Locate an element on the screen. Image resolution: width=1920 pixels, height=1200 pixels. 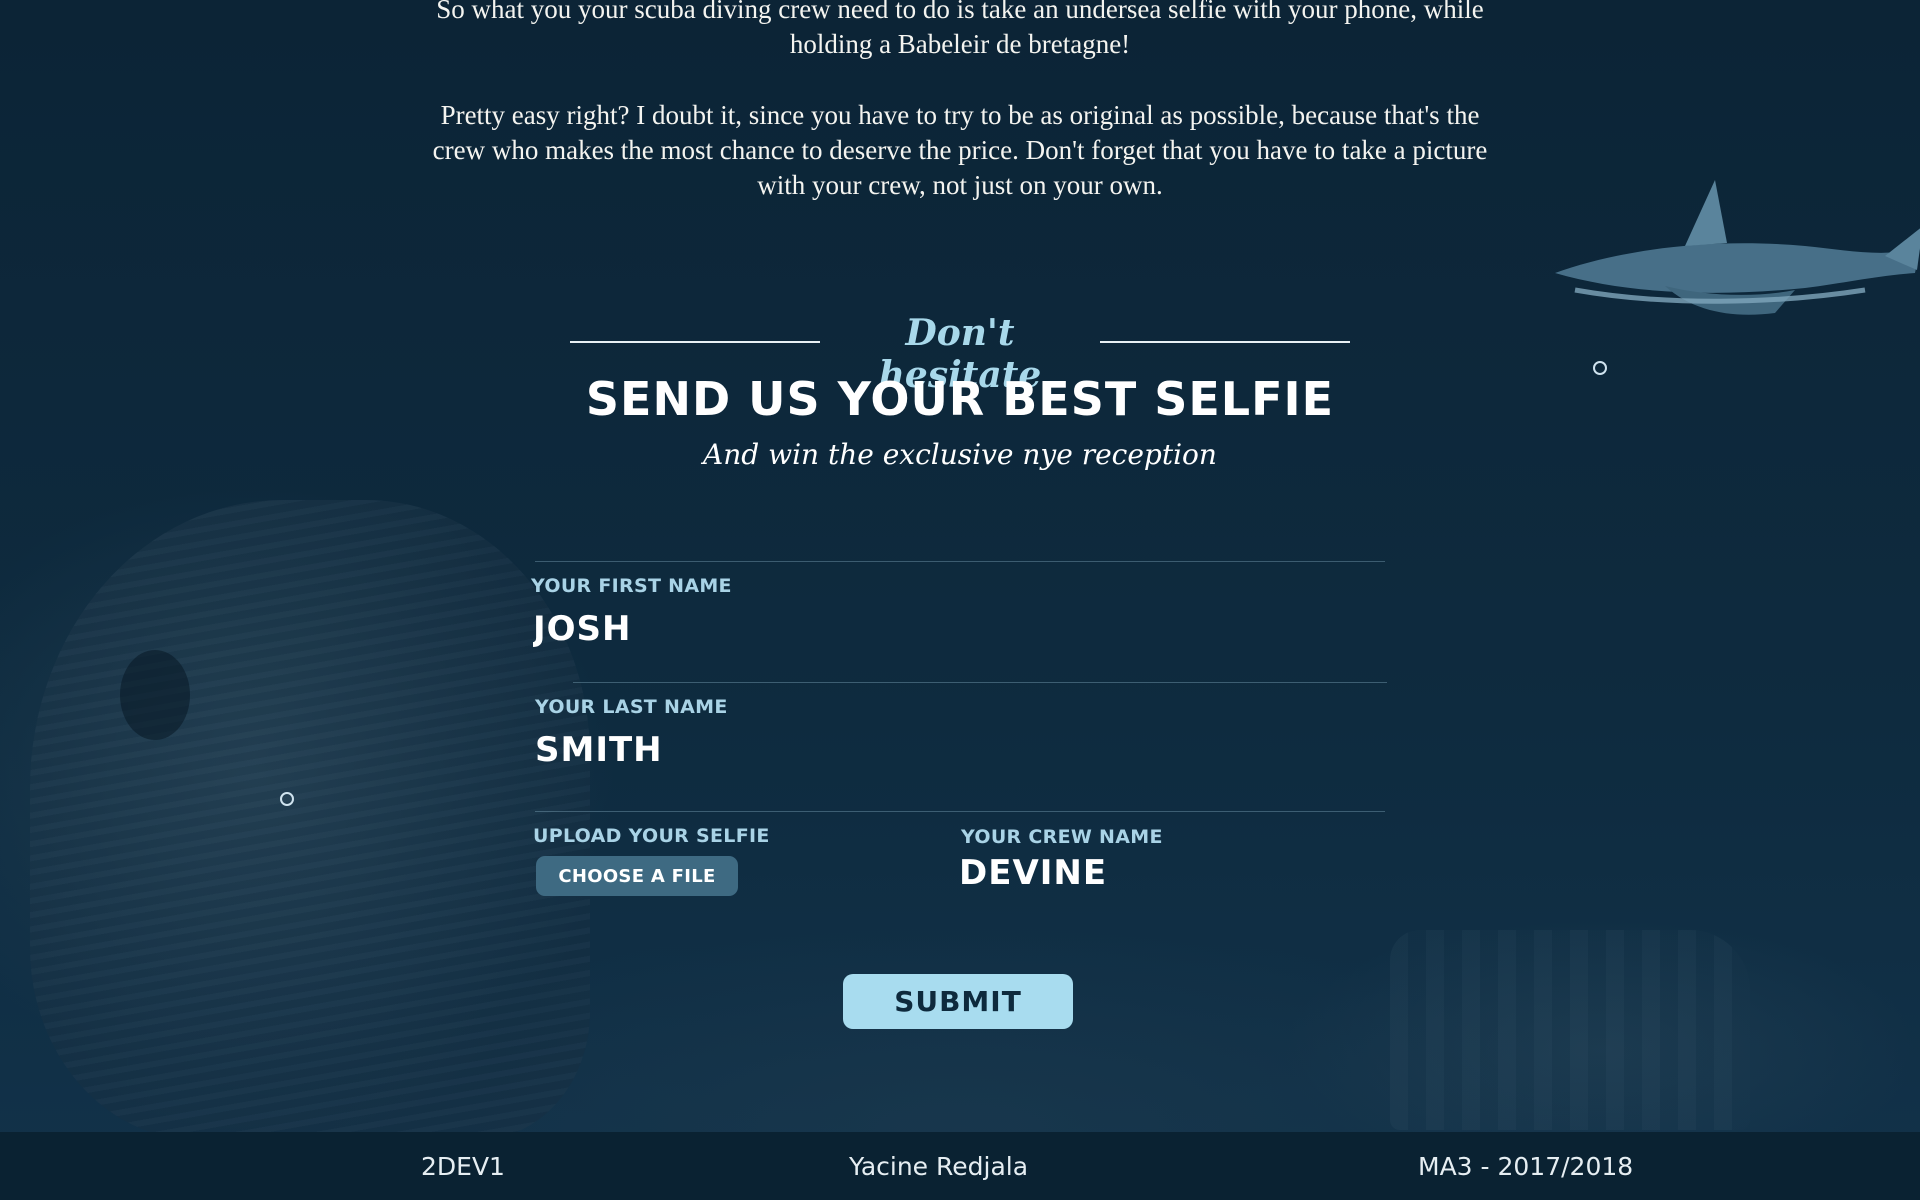
submit-button: SUBMIT is located at coordinates (958, 1001).